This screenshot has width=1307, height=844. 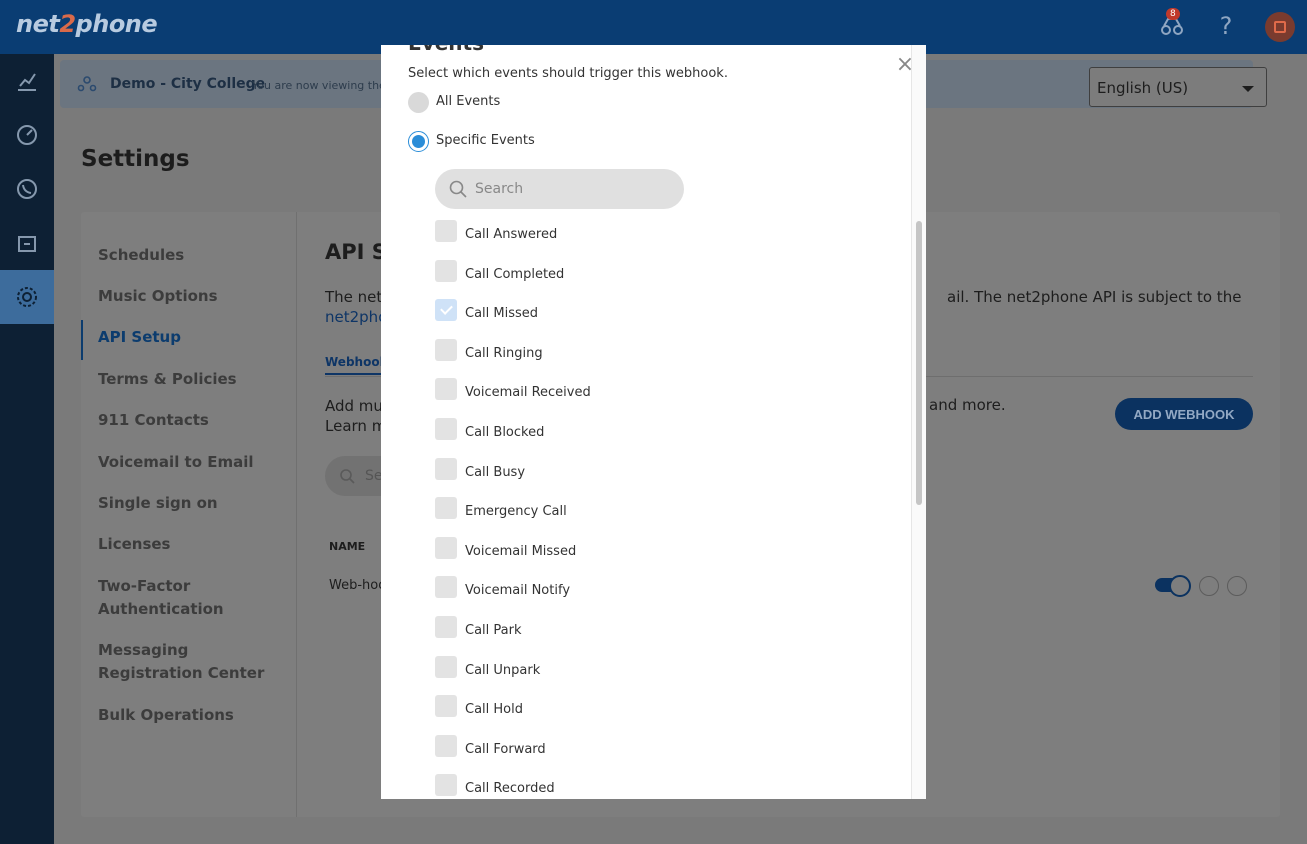 What do you see at coordinates (193, 296) in the screenshot?
I see `side-item-music-options: Music Options` at bounding box center [193, 296].